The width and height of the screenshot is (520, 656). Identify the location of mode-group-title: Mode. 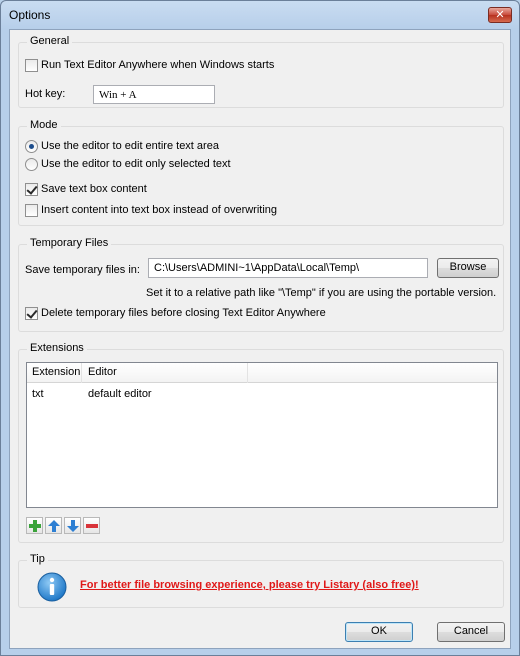
(44, 125).